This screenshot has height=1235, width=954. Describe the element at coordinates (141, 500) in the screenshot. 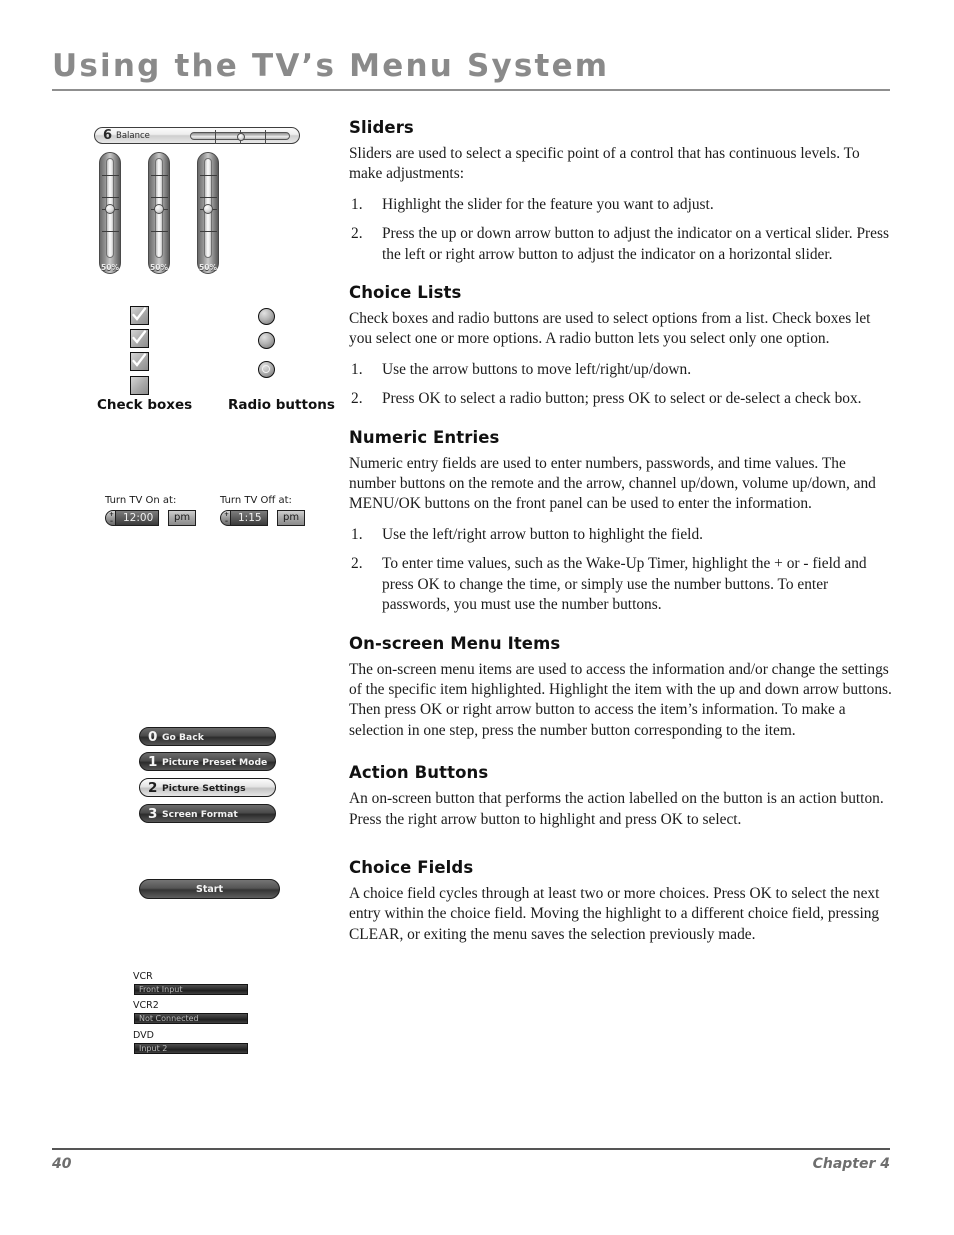

I see `numeric-entry-on-label: Turn TV On at:` at that location.